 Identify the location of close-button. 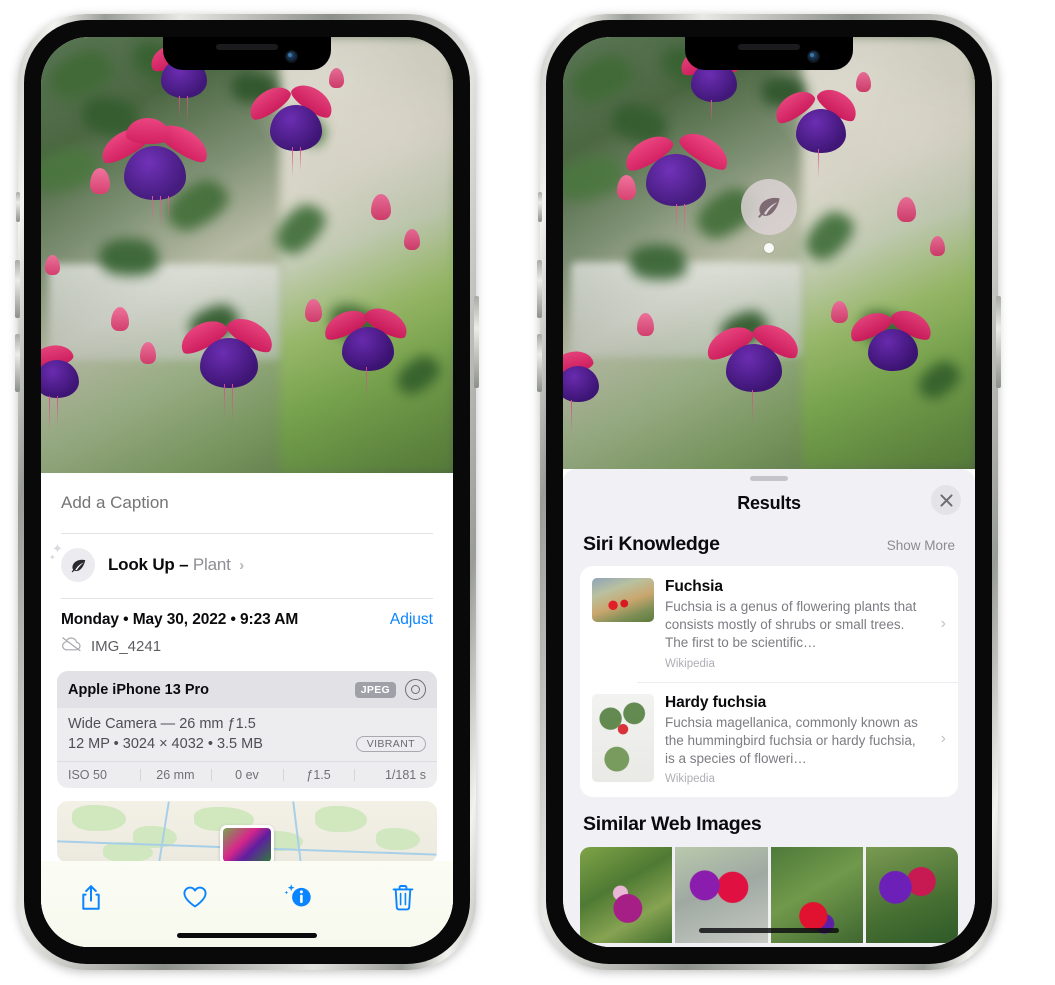
(946, 500).